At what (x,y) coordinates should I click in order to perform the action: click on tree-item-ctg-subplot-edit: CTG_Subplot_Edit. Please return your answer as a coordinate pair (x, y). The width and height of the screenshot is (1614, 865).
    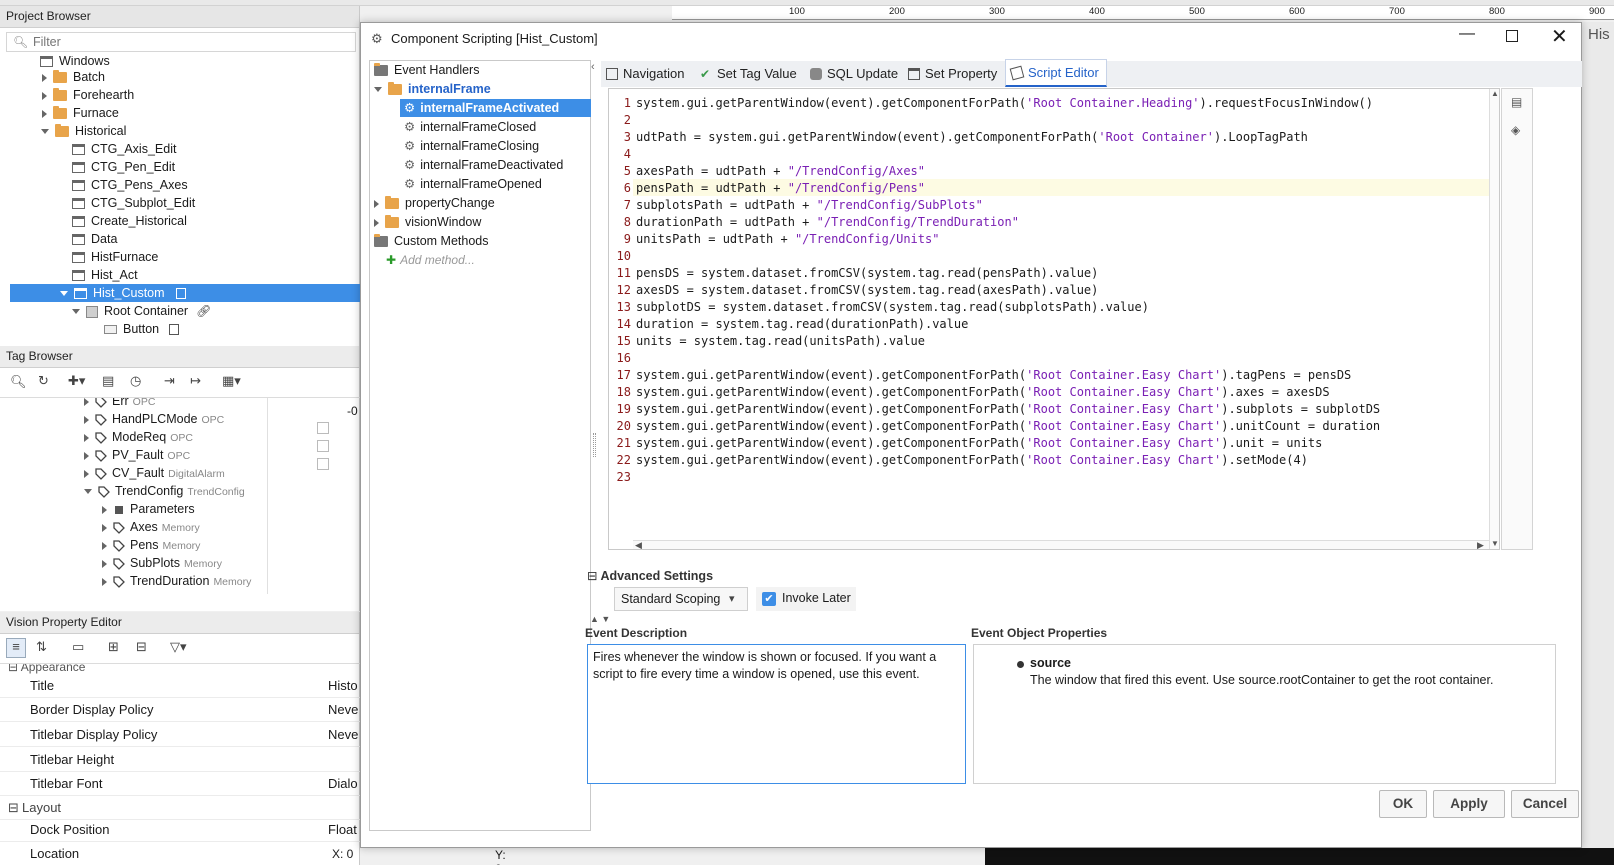
    Looking at the image, I should click on (133, 203).